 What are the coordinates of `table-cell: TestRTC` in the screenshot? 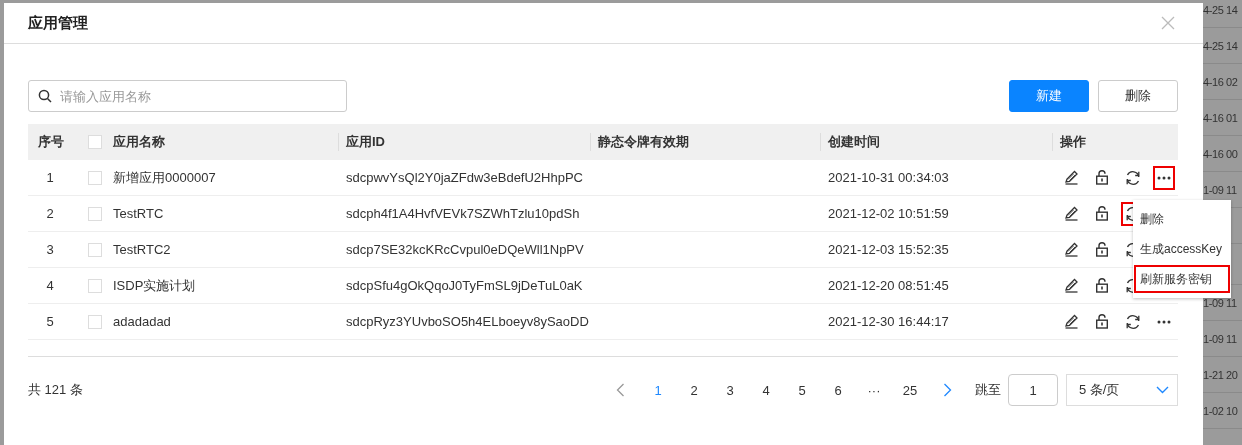 It's located at (138, 213).